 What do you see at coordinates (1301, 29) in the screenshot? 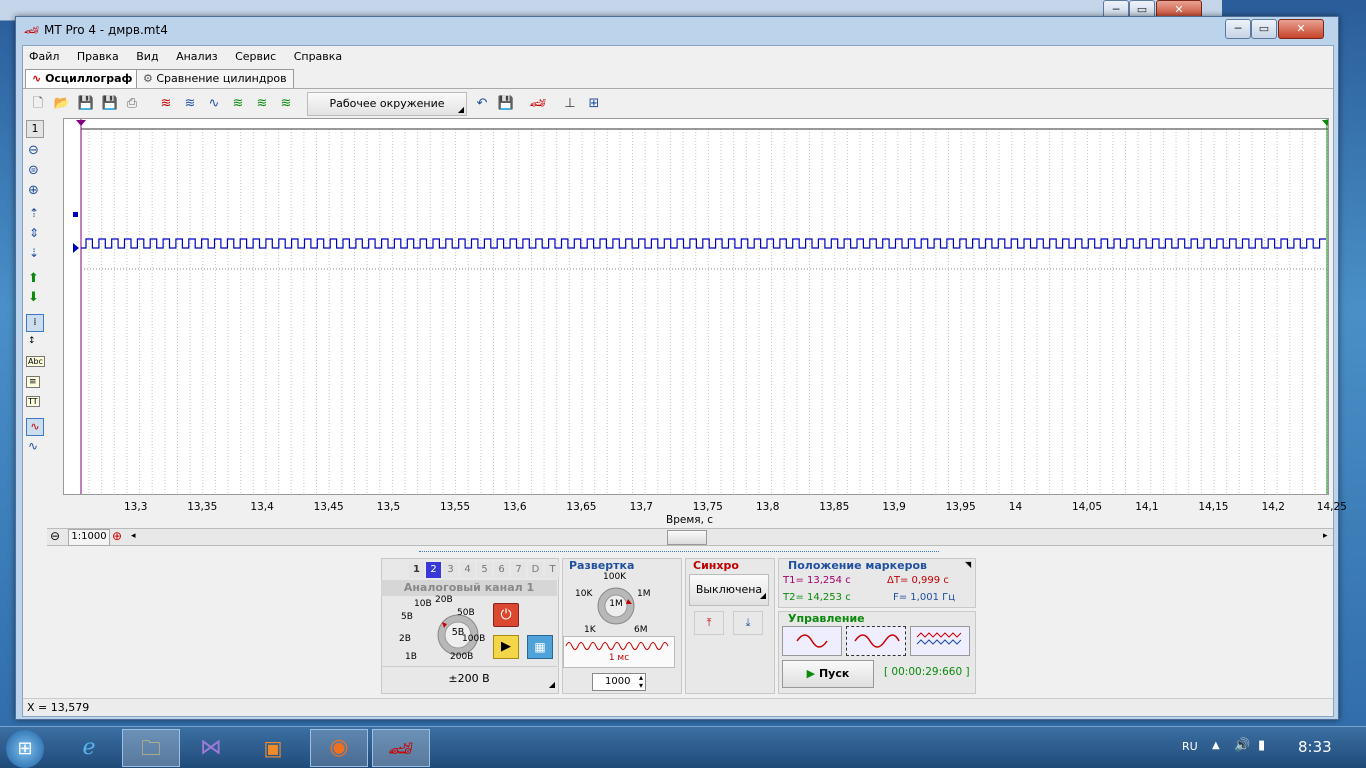
I see `close-button: ✕` at bounding box center [1301, 29].